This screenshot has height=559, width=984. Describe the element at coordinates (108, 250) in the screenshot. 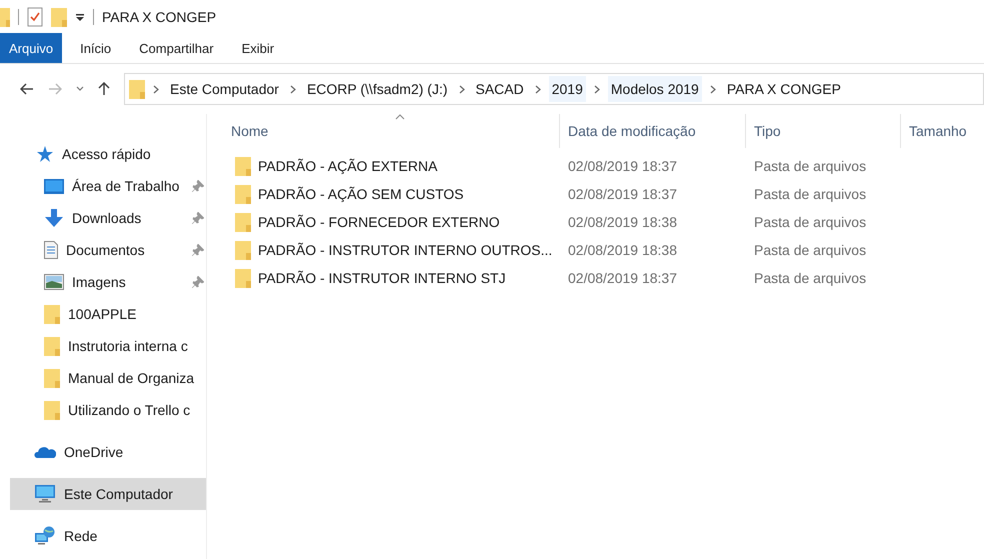

I see `sidebar-item: Documentos` at that location.